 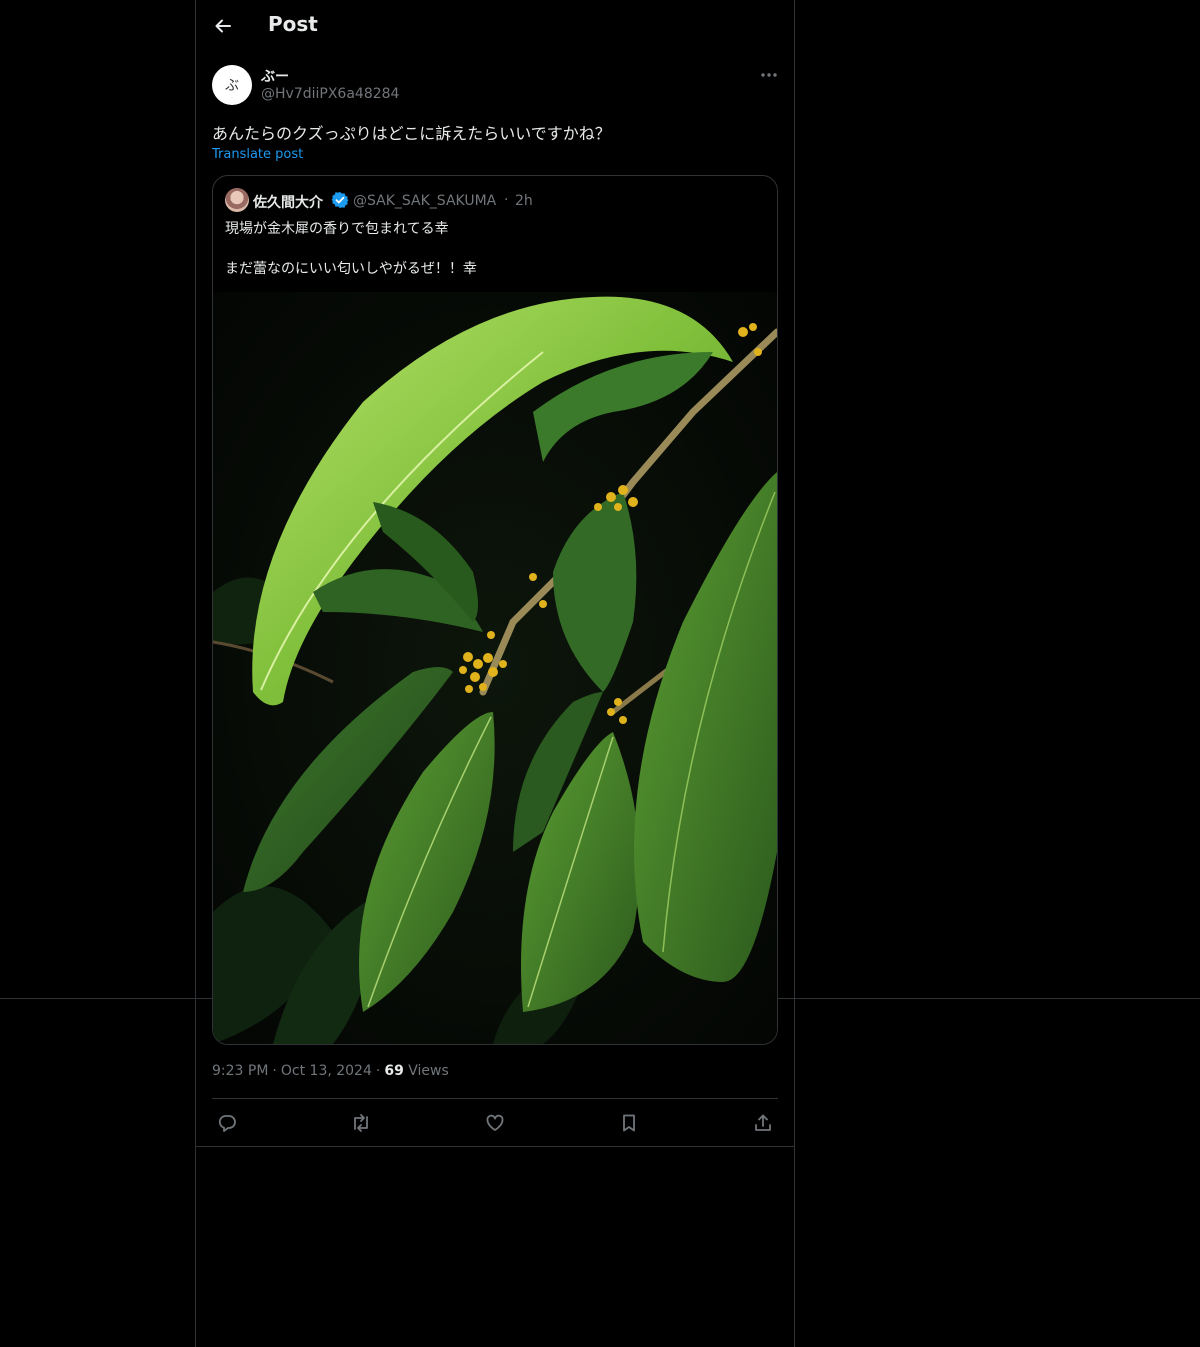 I want to click on reply-button, so click(x=227, y=1123).